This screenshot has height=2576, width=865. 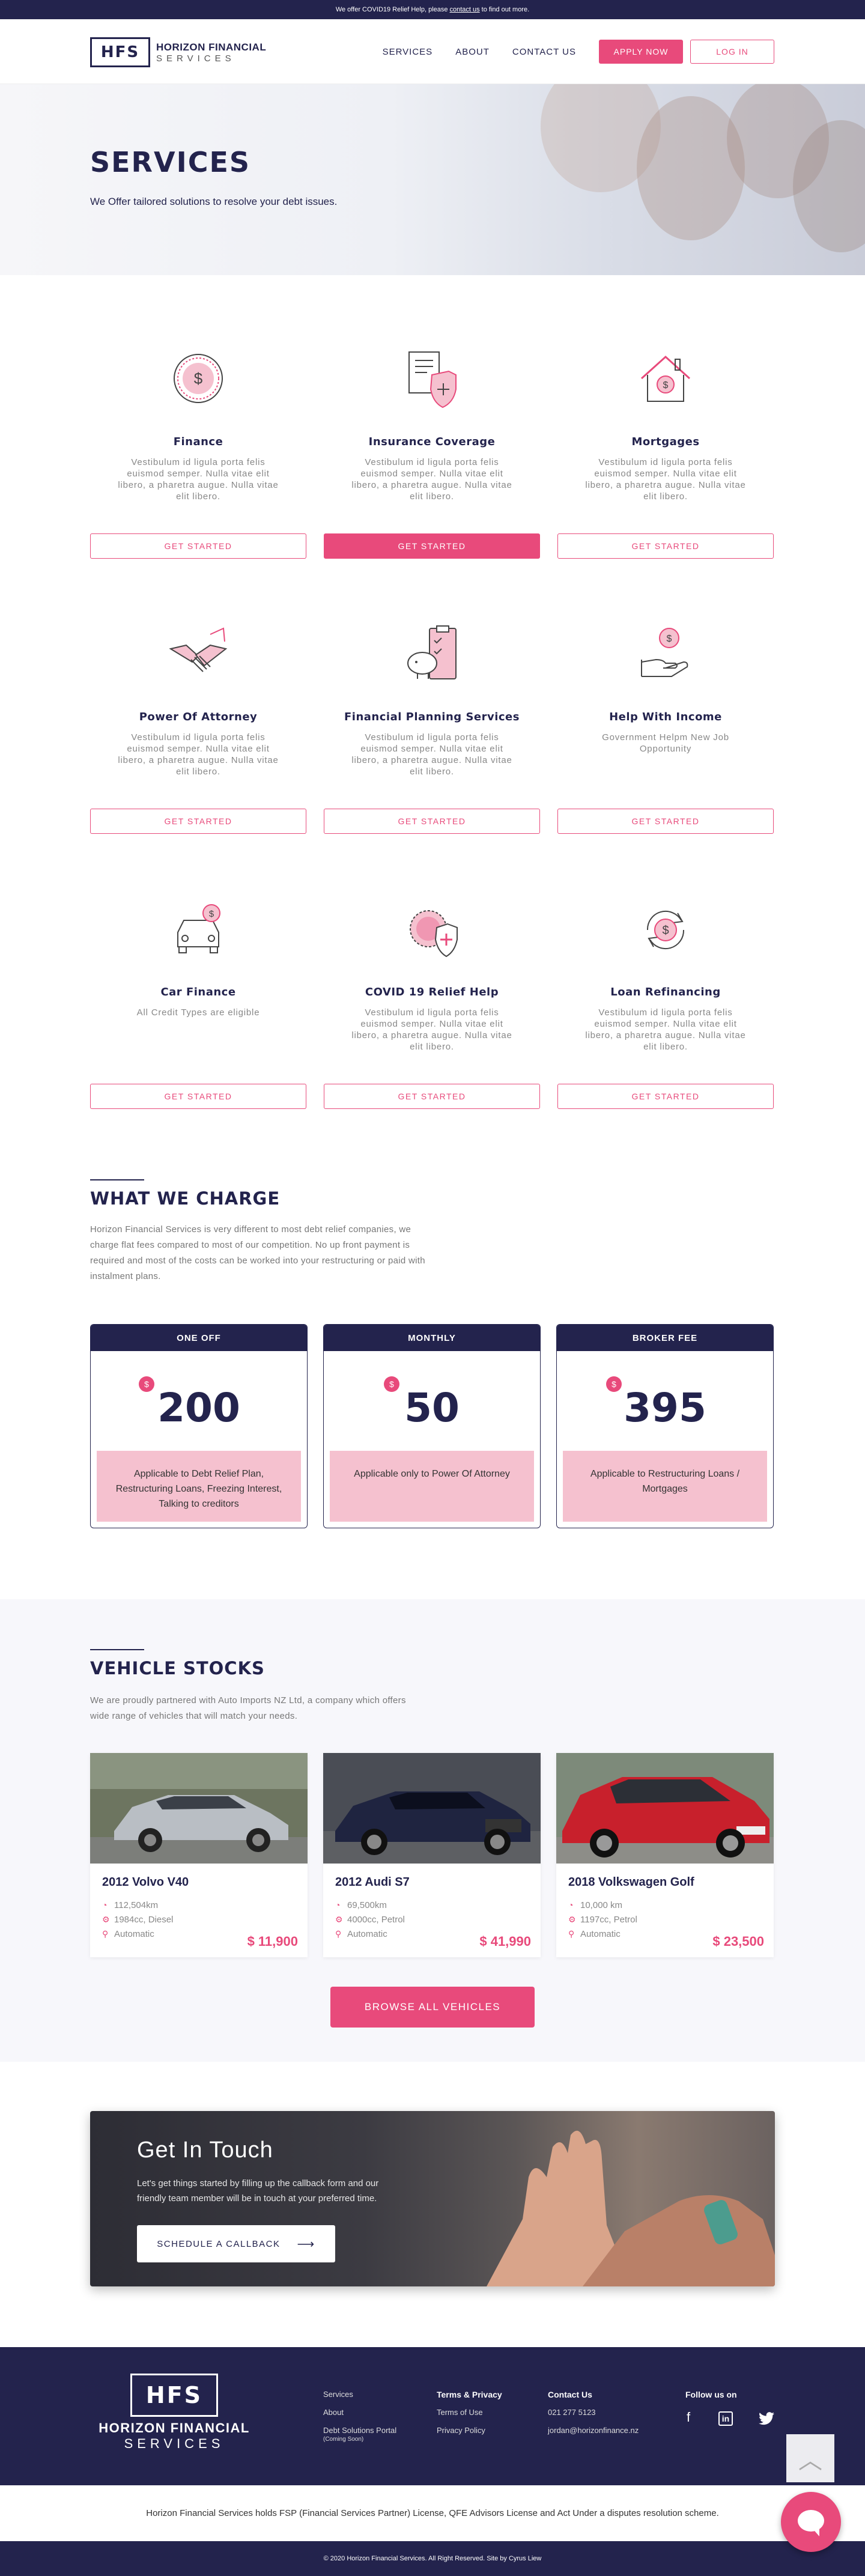 I want to click on vehicle-km: 112,504km, so click(x=136, y=1905).